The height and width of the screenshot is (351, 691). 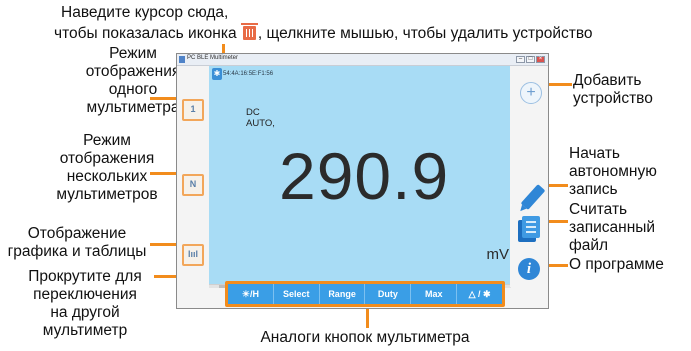 I want to click on minimize-button: –, so click(x=520, y=59).